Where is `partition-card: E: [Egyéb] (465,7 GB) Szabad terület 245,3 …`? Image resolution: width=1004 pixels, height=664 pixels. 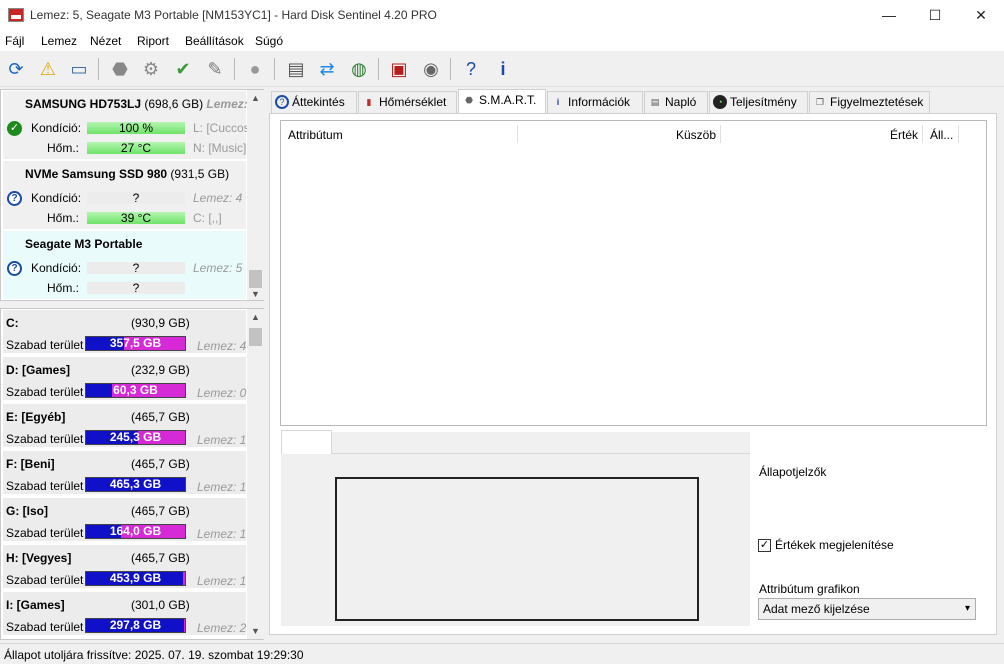
partition-card: E: [Egyéb] (465,7 GB) Szabad terület 245,3 … is located at coordinates (124, 426).